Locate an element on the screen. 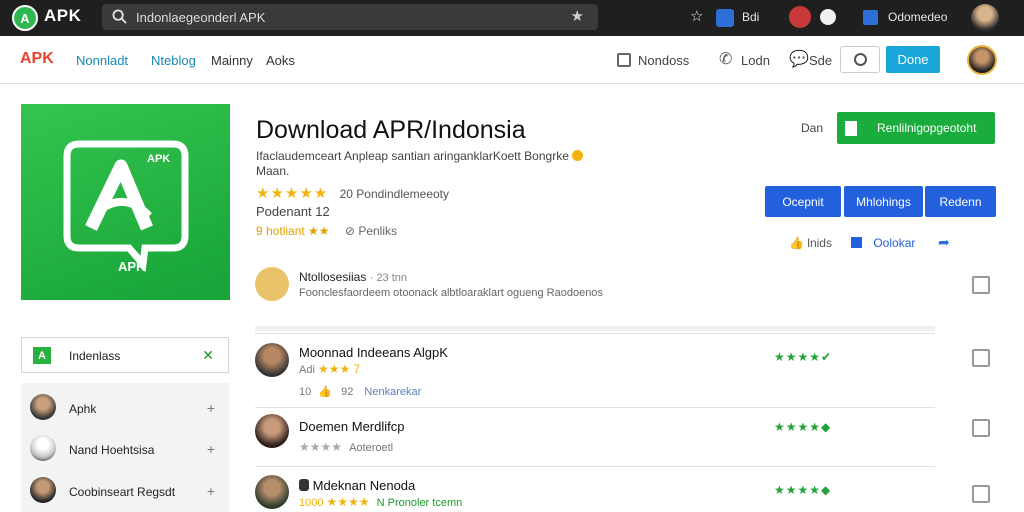 This screenshot has width=1024, height=512. action-button-2: Mhlohings is located at coordinates (883, 201).